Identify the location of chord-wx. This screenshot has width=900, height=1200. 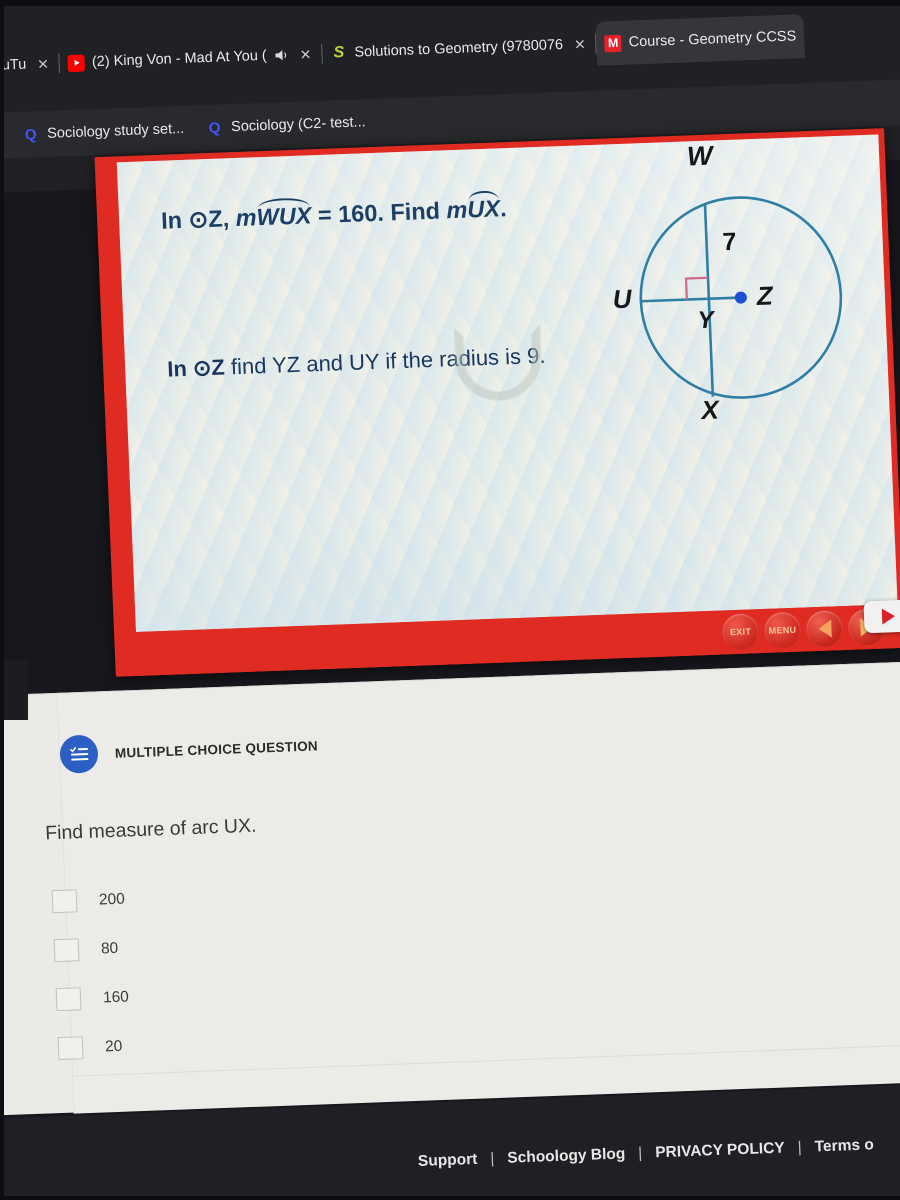
(709, 300).